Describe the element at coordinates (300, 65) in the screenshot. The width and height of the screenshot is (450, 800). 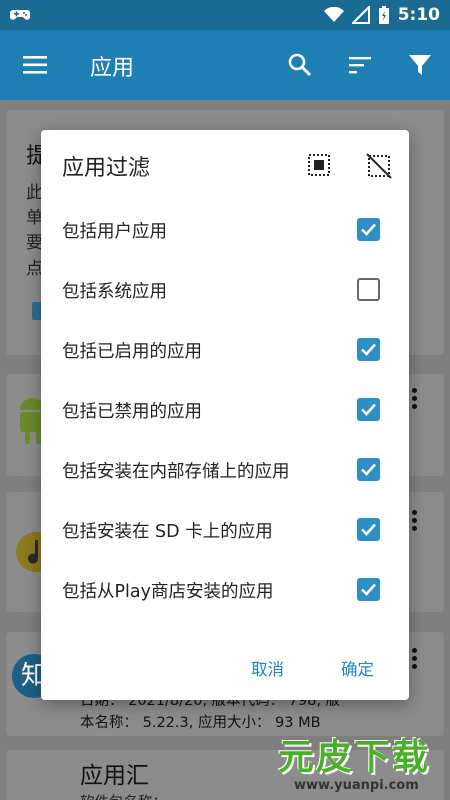
I see `search-icon` at that location.